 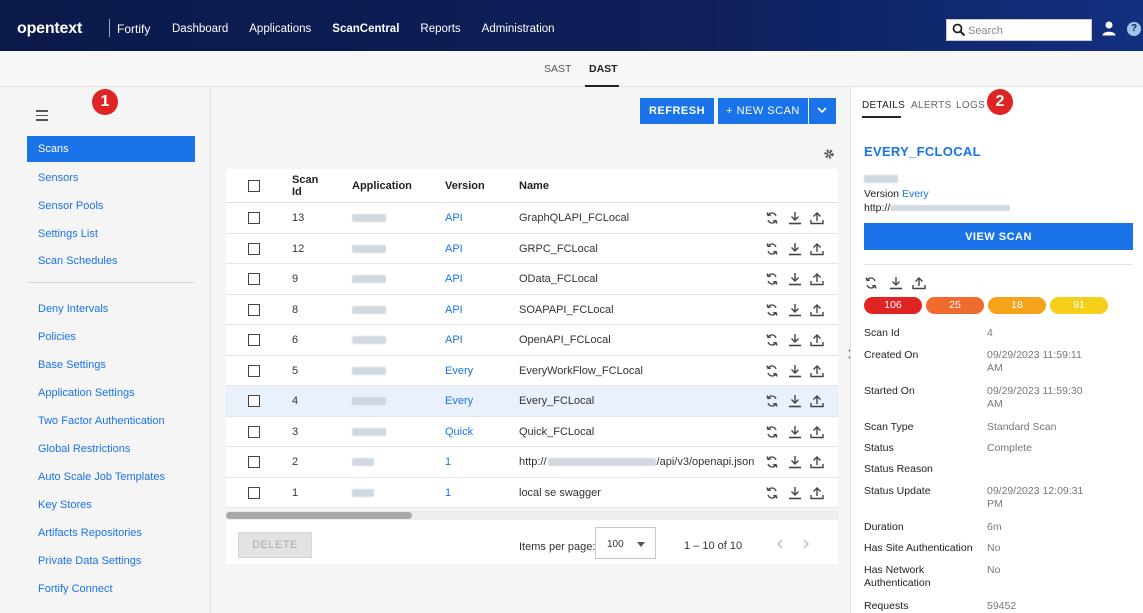 I want to click on table-row: 2 1 http:///api/v3/openapi.json, so click(x=532, y=462).